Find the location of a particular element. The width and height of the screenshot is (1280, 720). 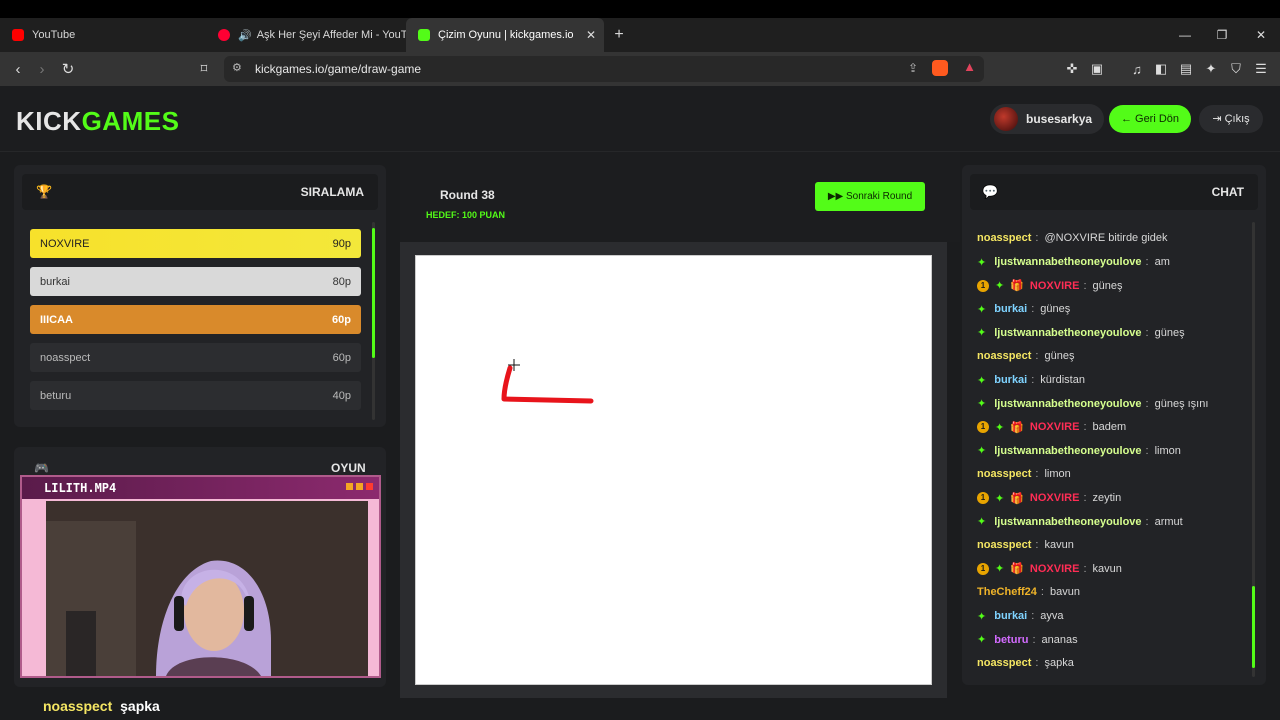

brave-shields-icon is located at coordinates (940, 68).